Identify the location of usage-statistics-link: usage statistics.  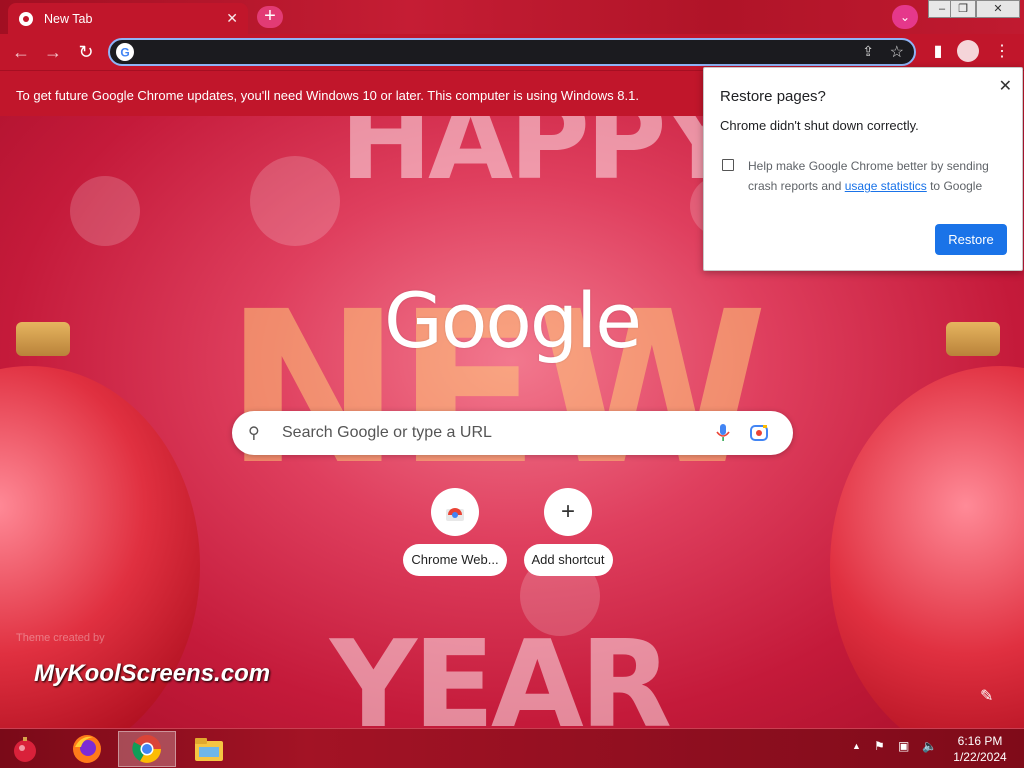
(886, 186).